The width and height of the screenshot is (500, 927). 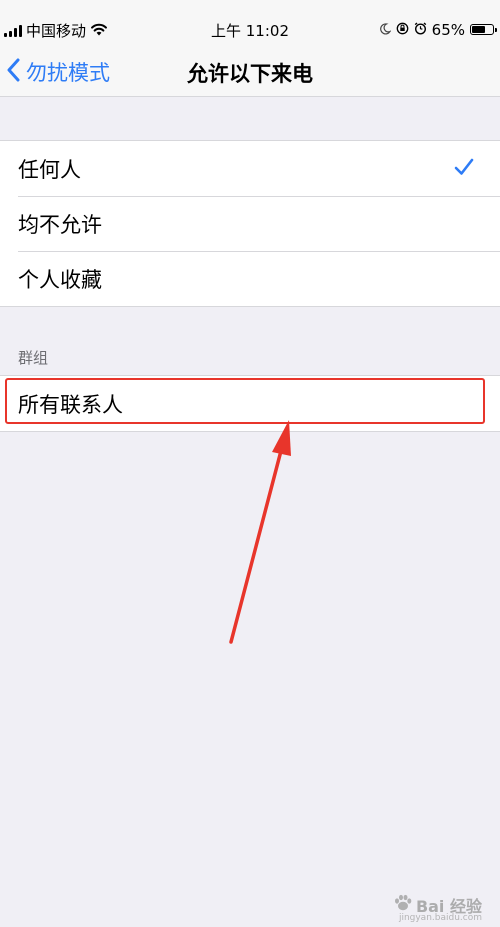 I want to click on option-label: 个人收藏, so click(x=60, y=279).